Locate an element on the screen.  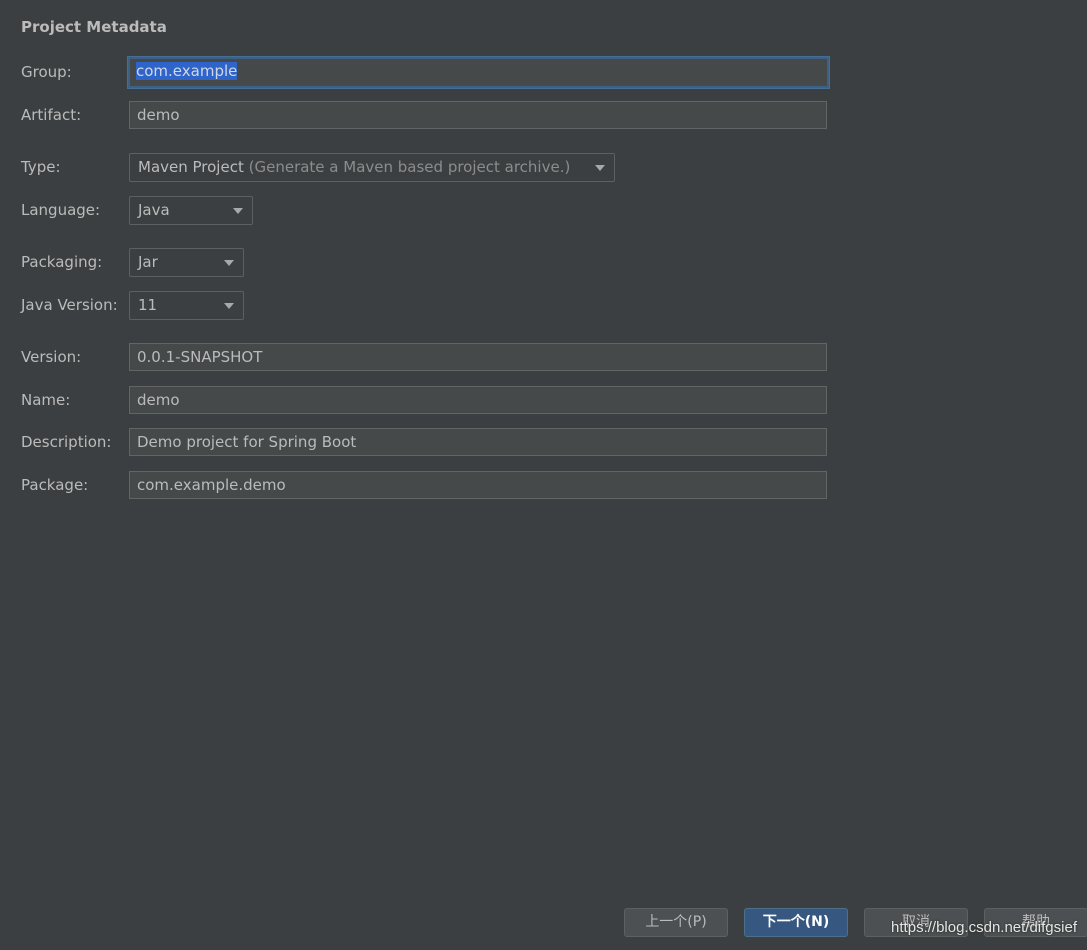
type-value: Maven Project is located at coordinates (191, 167).